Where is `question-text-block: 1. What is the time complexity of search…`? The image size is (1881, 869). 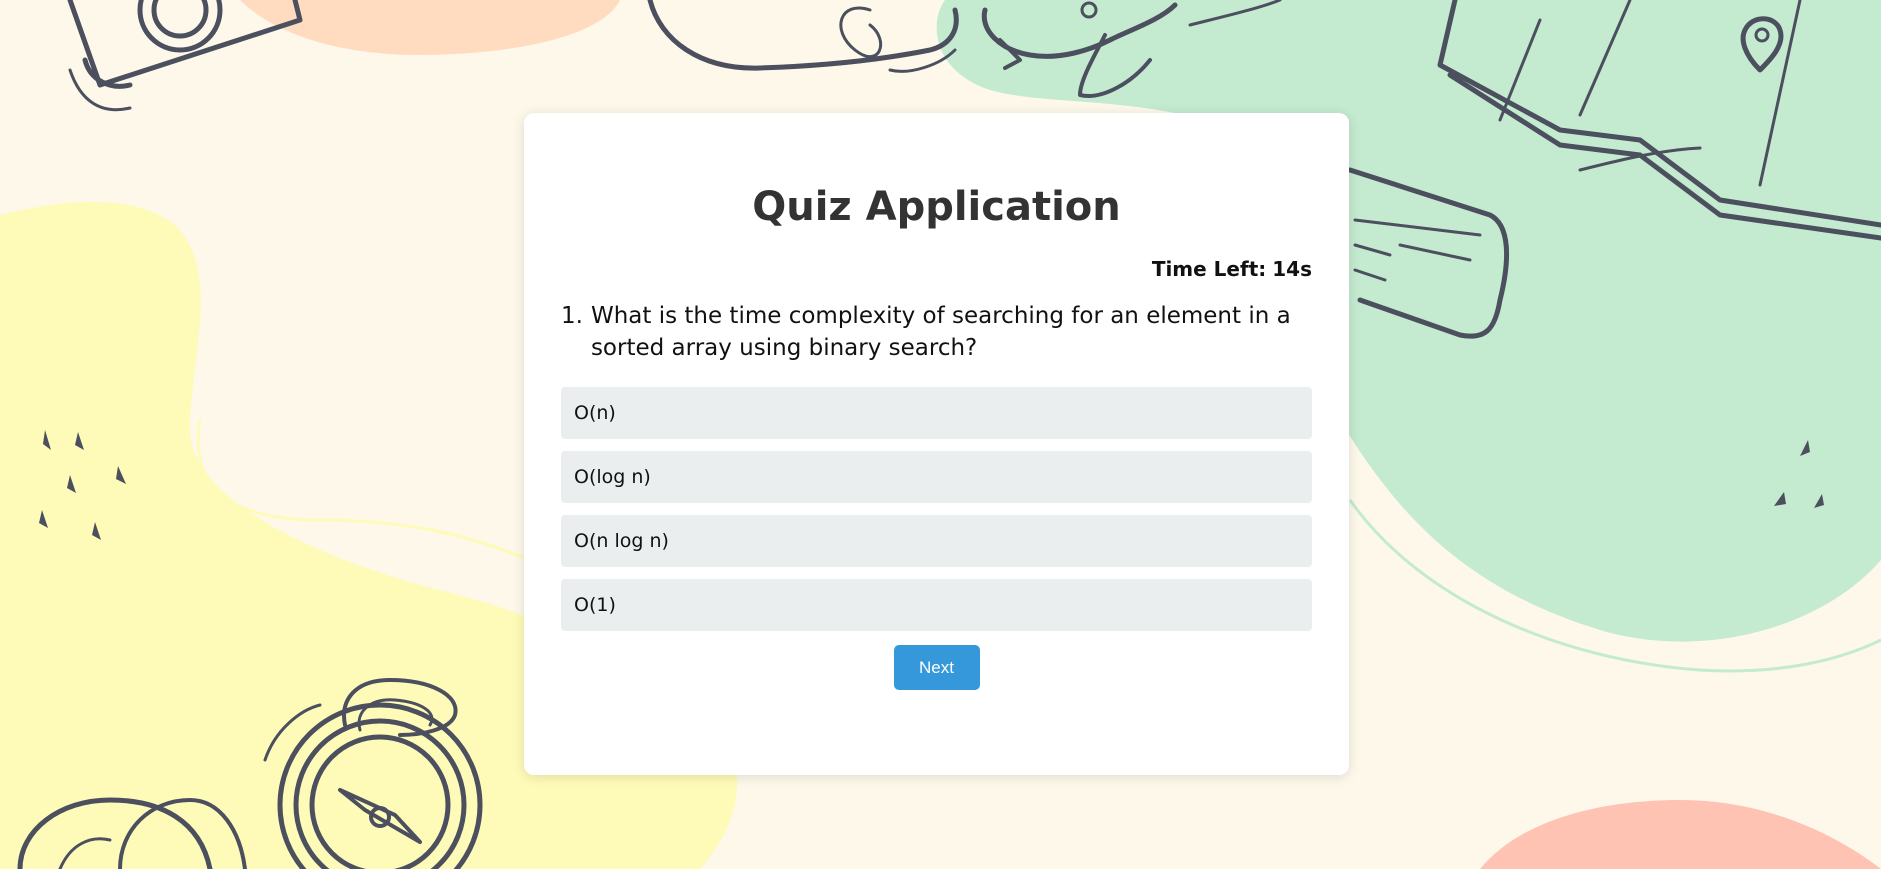
question-text-block: 1. What is the time complexity of search… is located at coordinates (936, 332).